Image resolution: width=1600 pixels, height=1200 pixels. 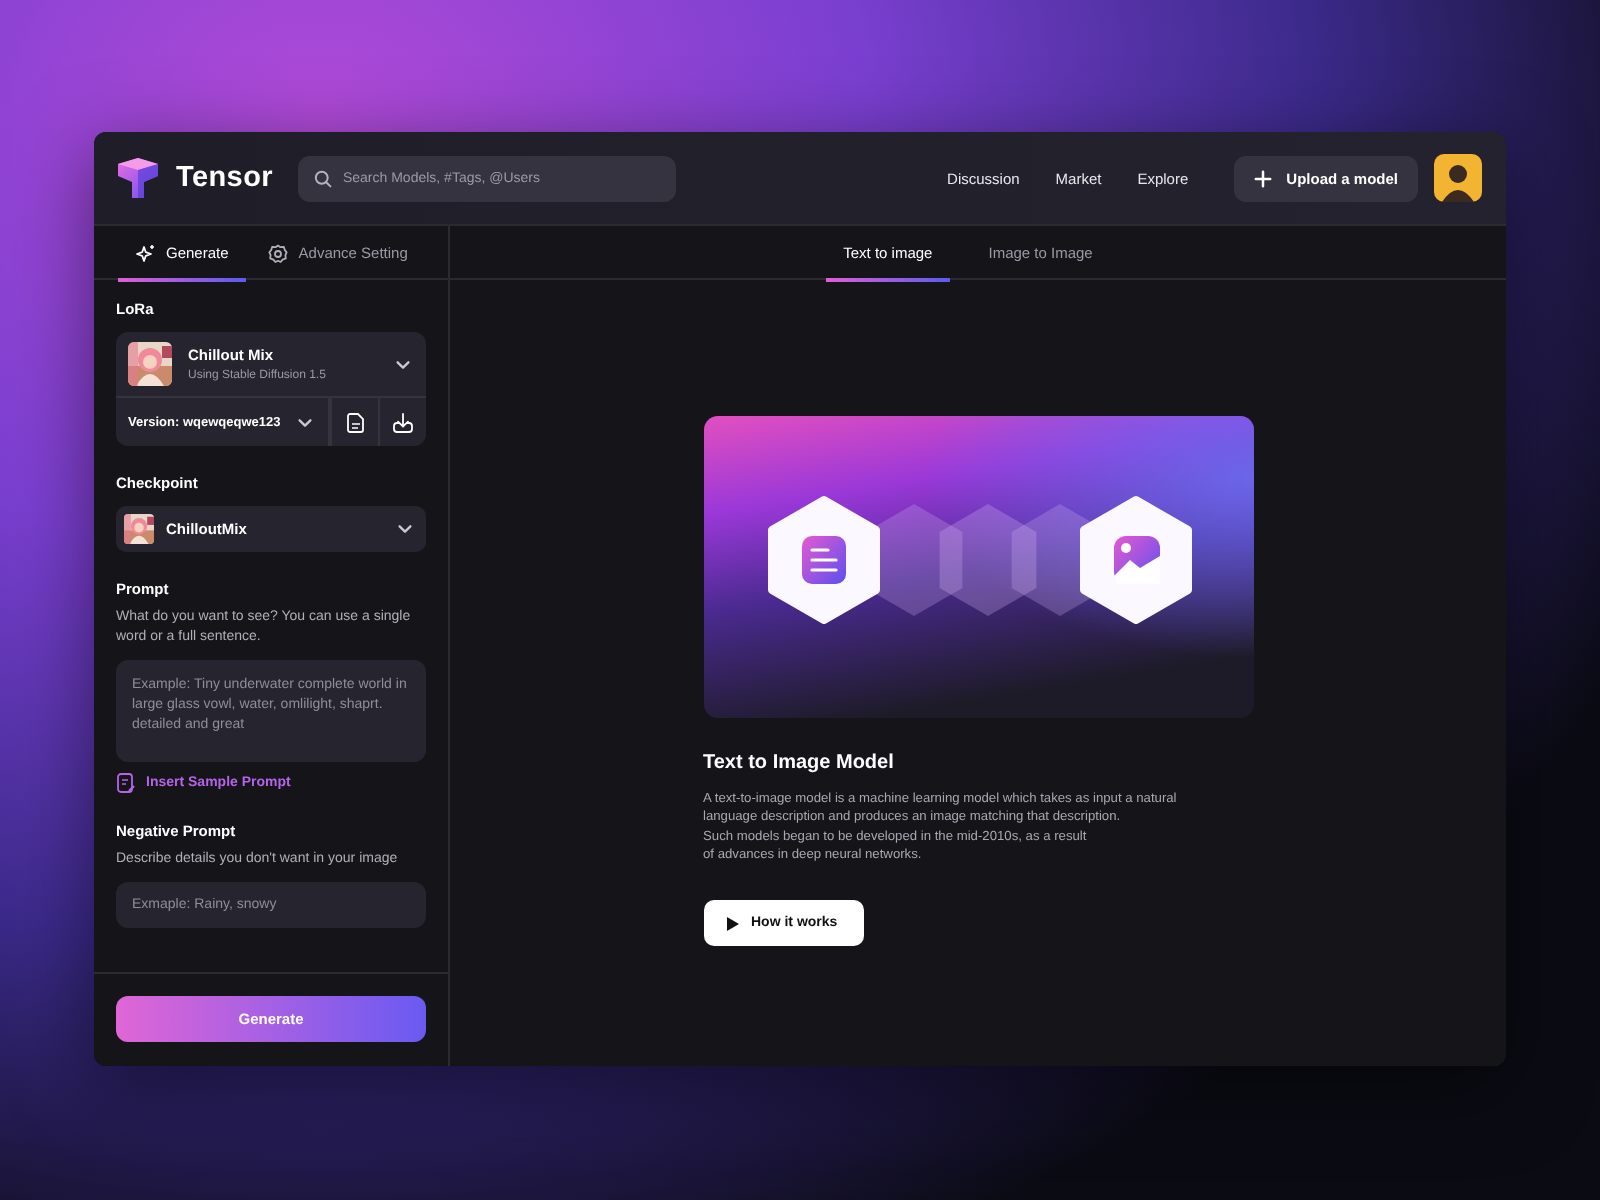 What do you see at coordinates (224, 178) in the screenshot?
I see `logo-text: Tensor` at bounding box center [224, 178].